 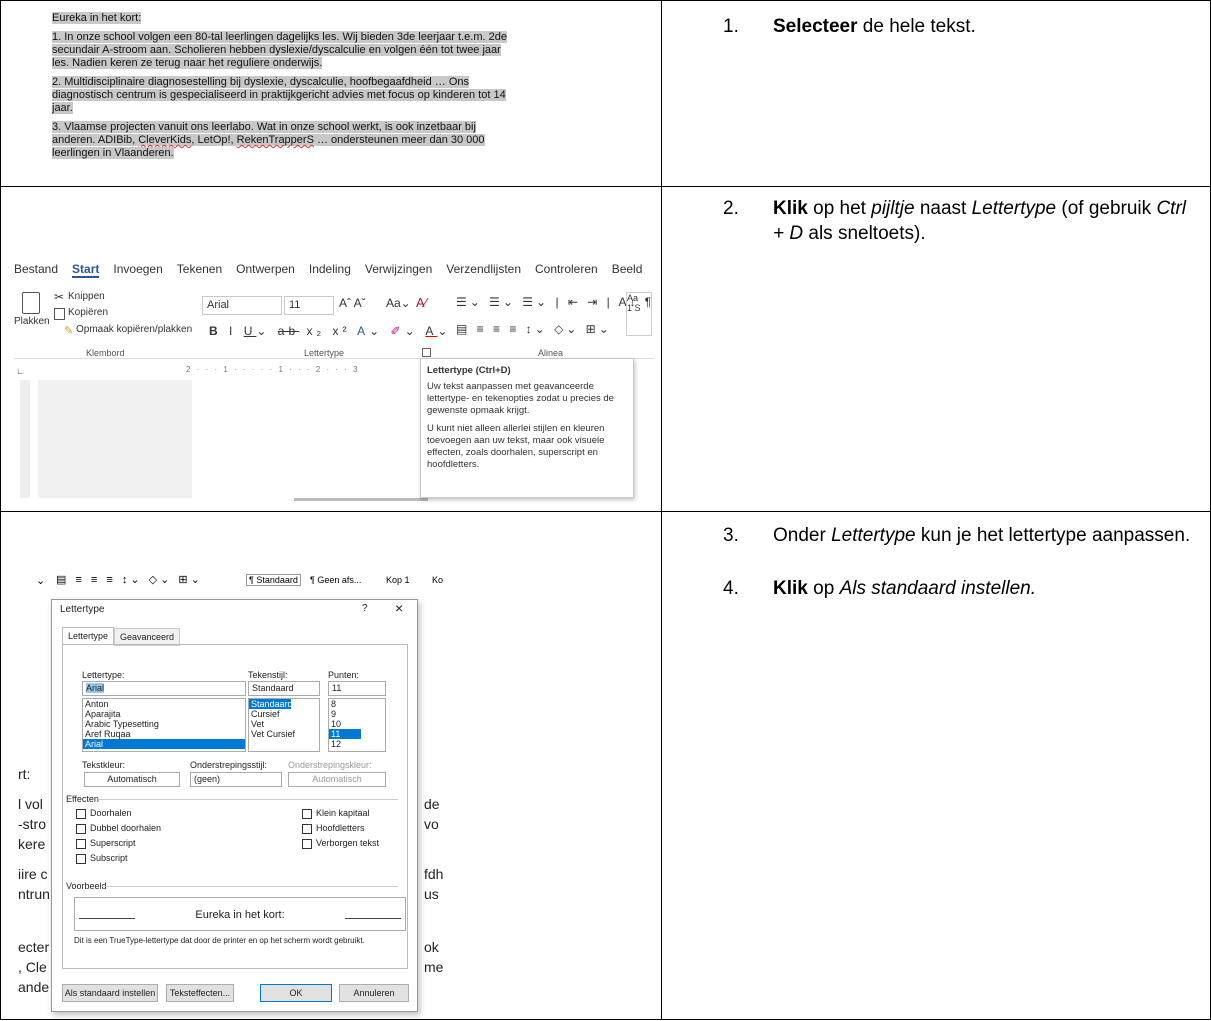 I want to click on p3-cleverkids: CleverKids, so click(x=165, y=140).